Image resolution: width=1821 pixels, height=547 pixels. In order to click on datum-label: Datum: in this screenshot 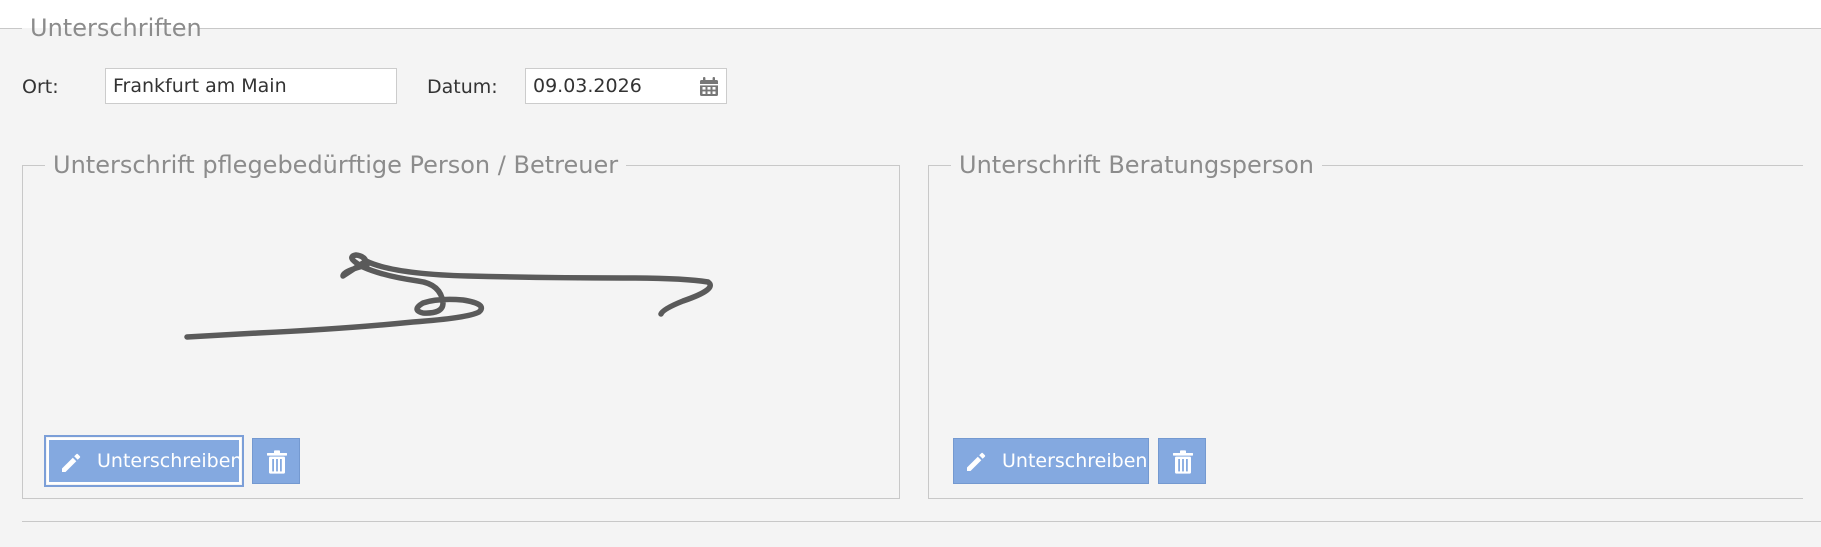, I will do `click(462, 87)`.